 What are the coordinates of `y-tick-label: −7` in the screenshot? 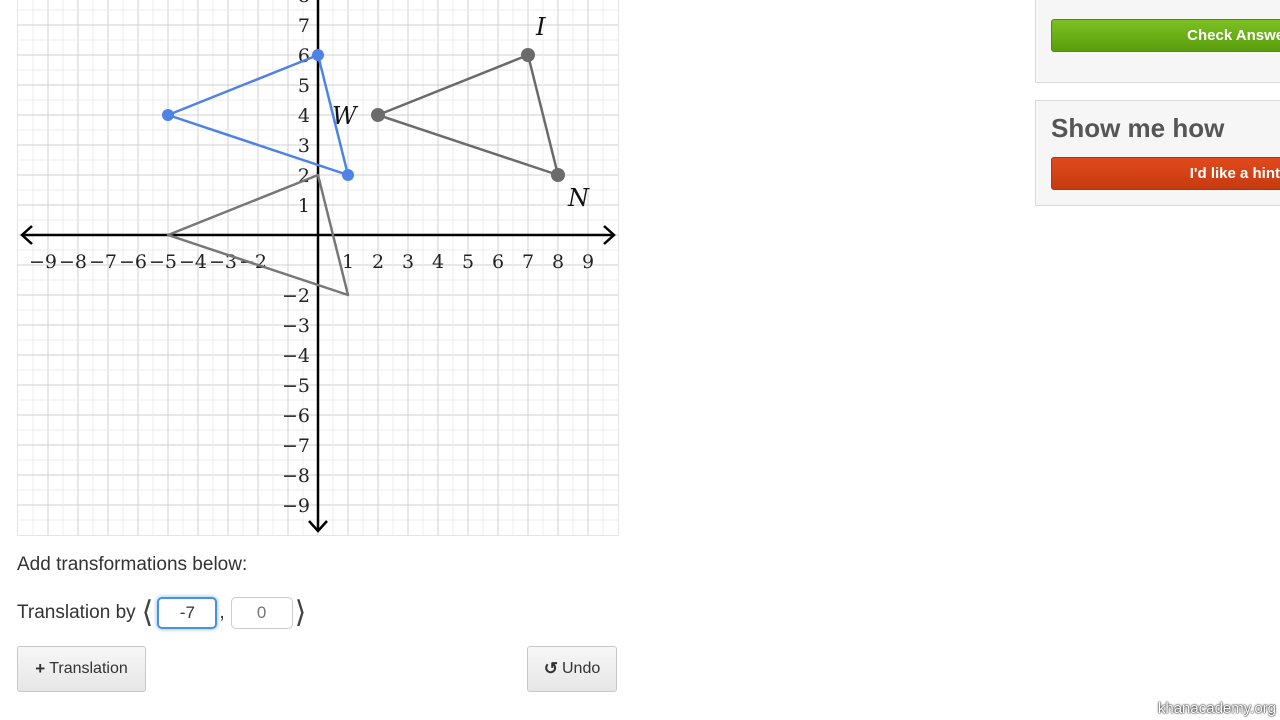 It's located at (296, 446).